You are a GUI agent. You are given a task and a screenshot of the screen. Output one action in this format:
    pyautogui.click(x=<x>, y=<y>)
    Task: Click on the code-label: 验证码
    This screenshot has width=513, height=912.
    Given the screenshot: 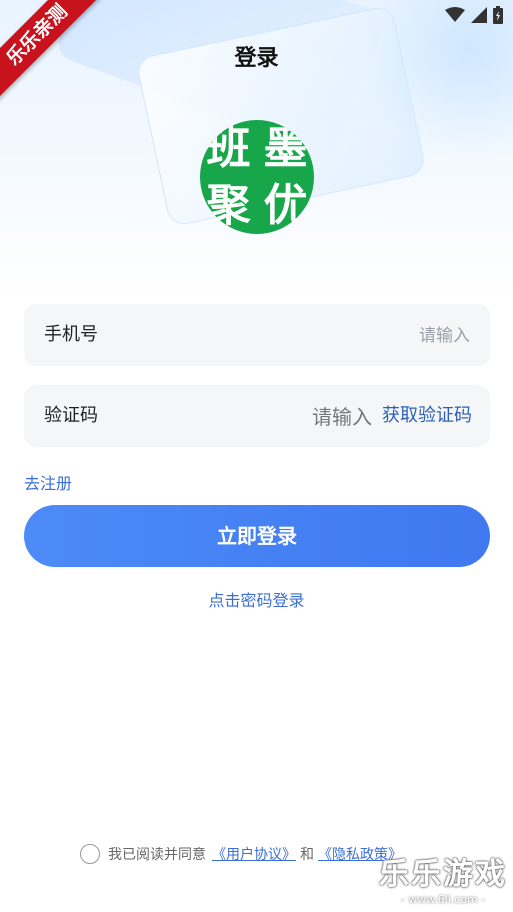 What is the action you would take?
    pyautogui.click(x=71, y=415)
    